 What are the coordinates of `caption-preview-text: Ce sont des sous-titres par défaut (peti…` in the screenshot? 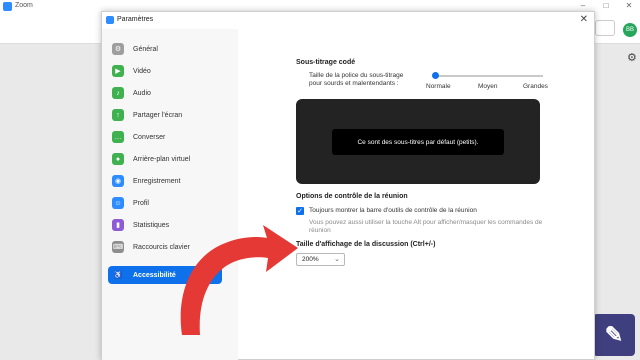 It's located at (418, 142).